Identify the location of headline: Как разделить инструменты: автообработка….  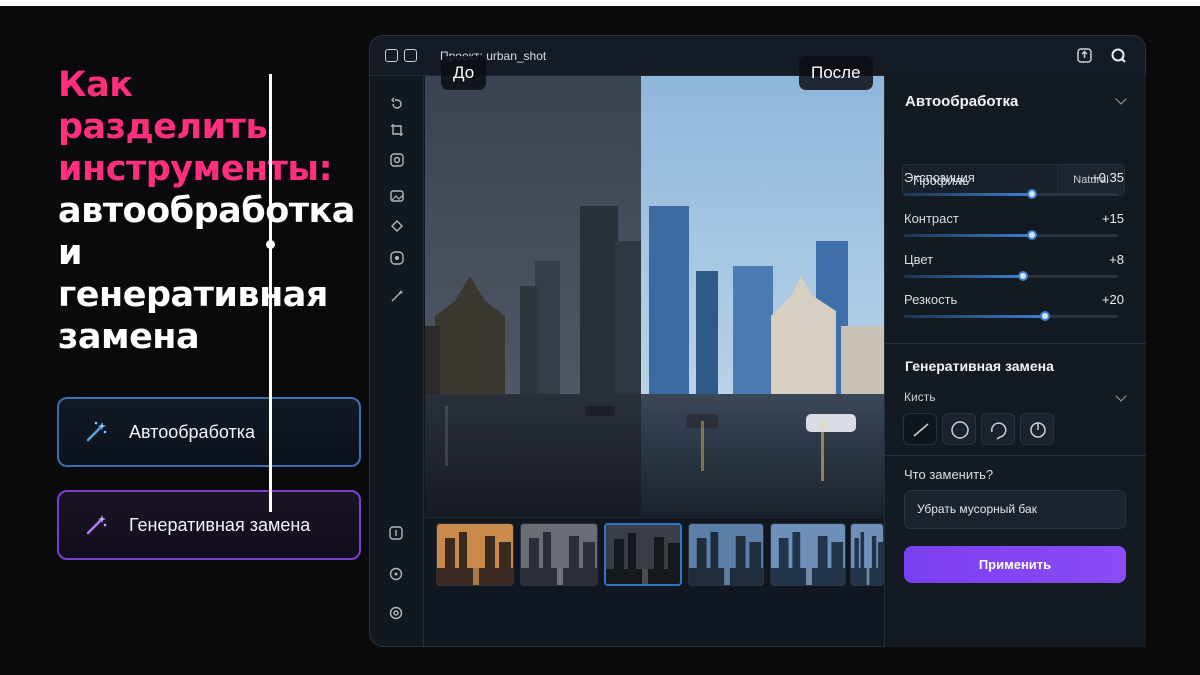
(208, 211).